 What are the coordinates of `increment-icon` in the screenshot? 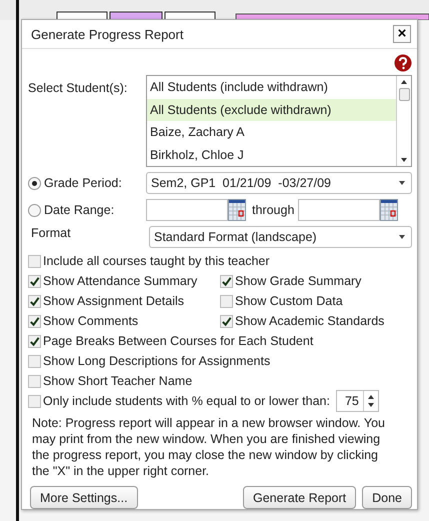 It's located at (371, 397).